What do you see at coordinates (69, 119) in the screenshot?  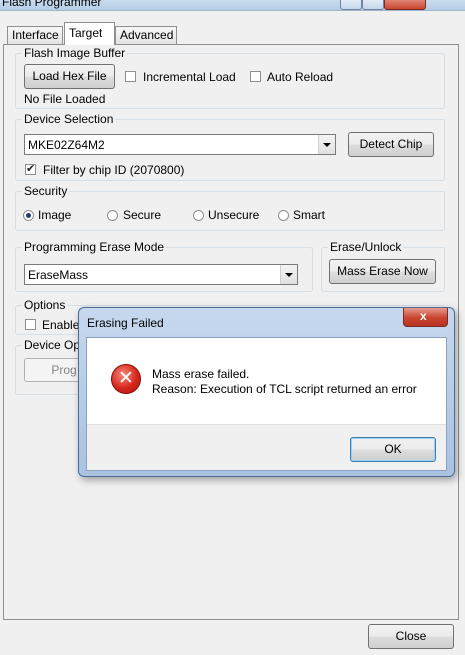 I see `device-selection-legend: Device Selection` at bounding box center [69, 119].